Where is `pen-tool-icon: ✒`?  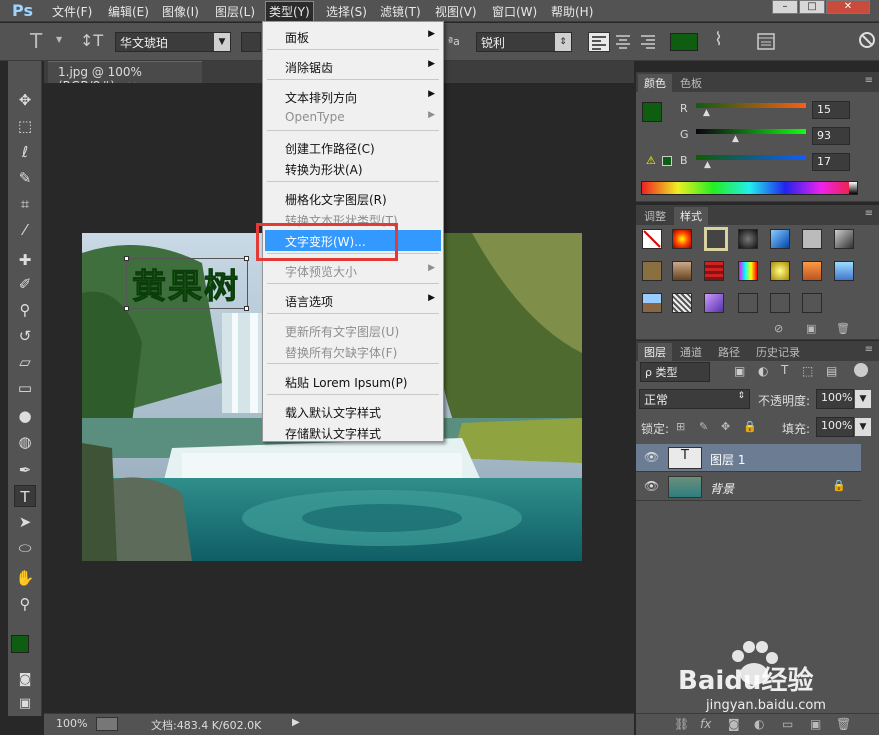 pen-tool-icon: ✒ is located at coordinates (25, 470).